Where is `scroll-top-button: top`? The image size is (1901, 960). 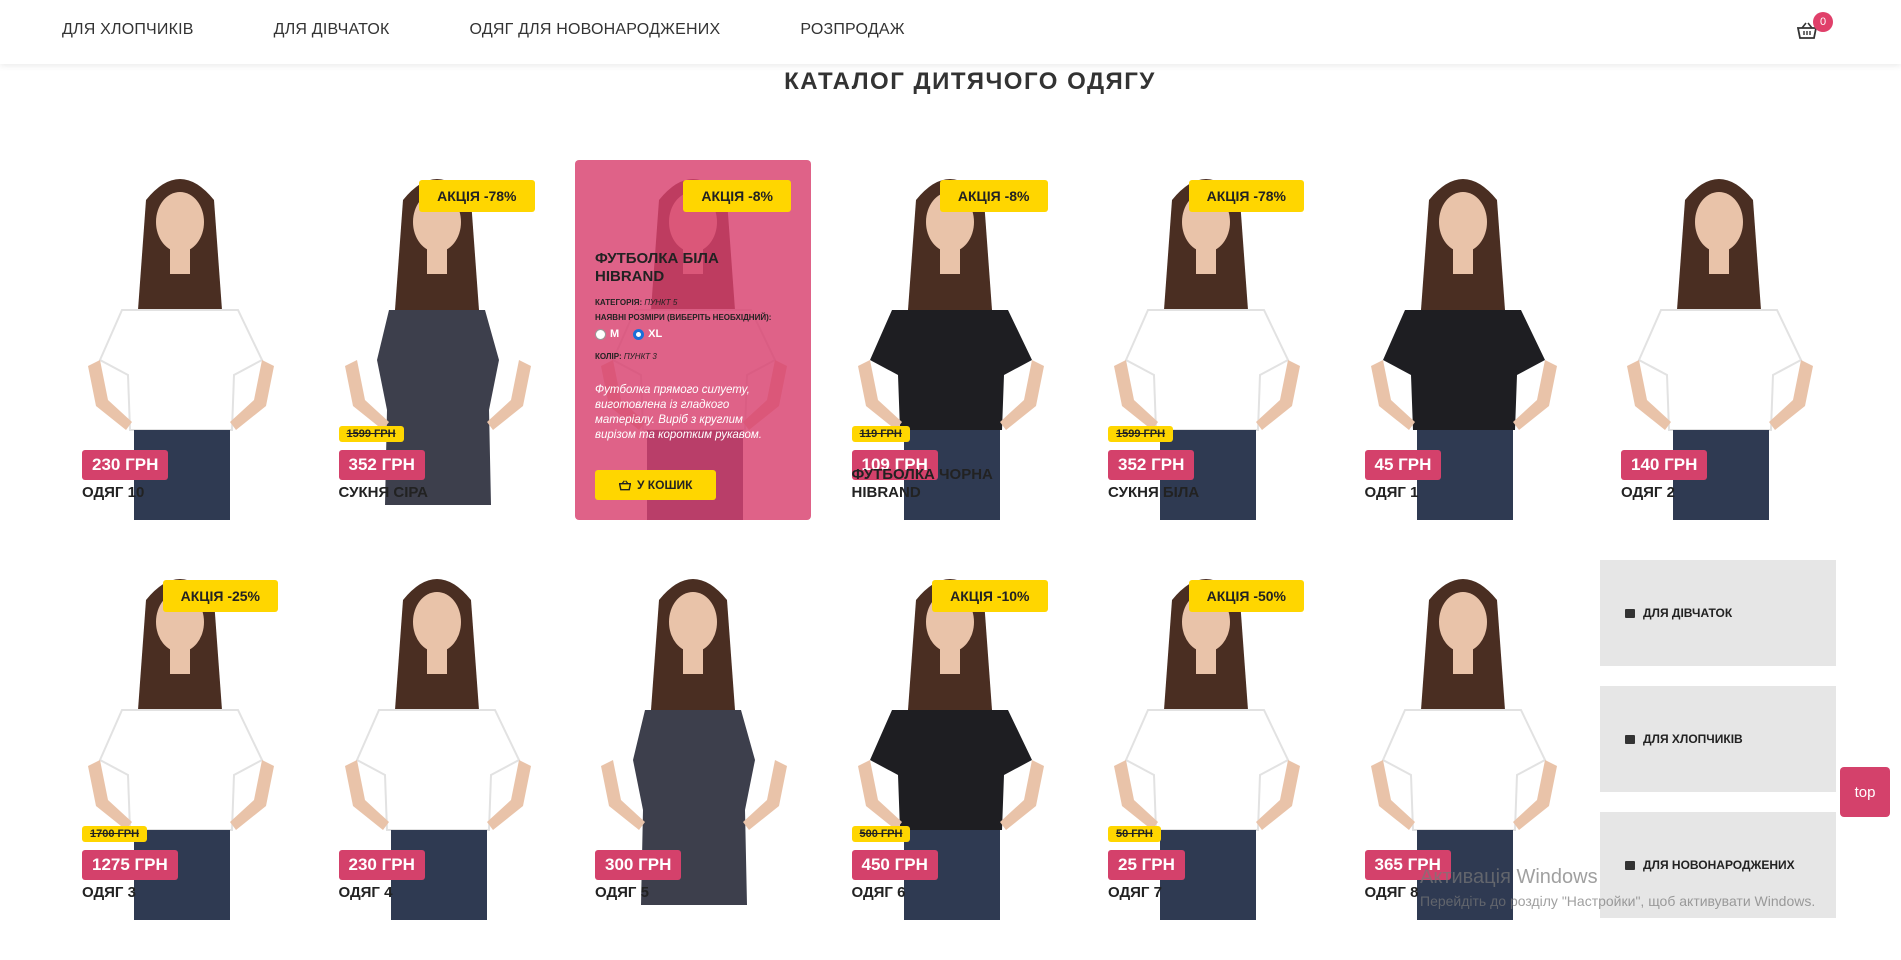 scroll-top-button: top is located at coordinates (1865, 792).